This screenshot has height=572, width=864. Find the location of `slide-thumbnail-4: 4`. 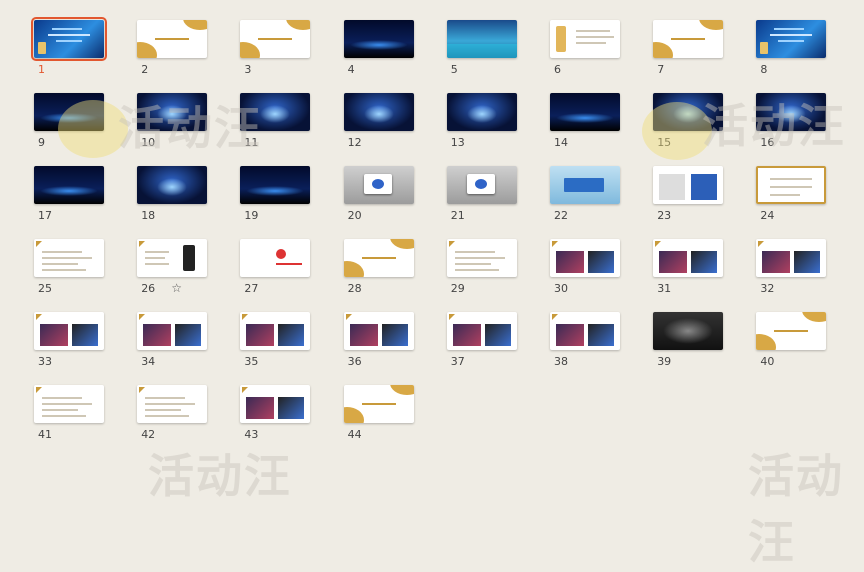

slide-thumbnail-4: 4 is located at coordinates (379, 49).